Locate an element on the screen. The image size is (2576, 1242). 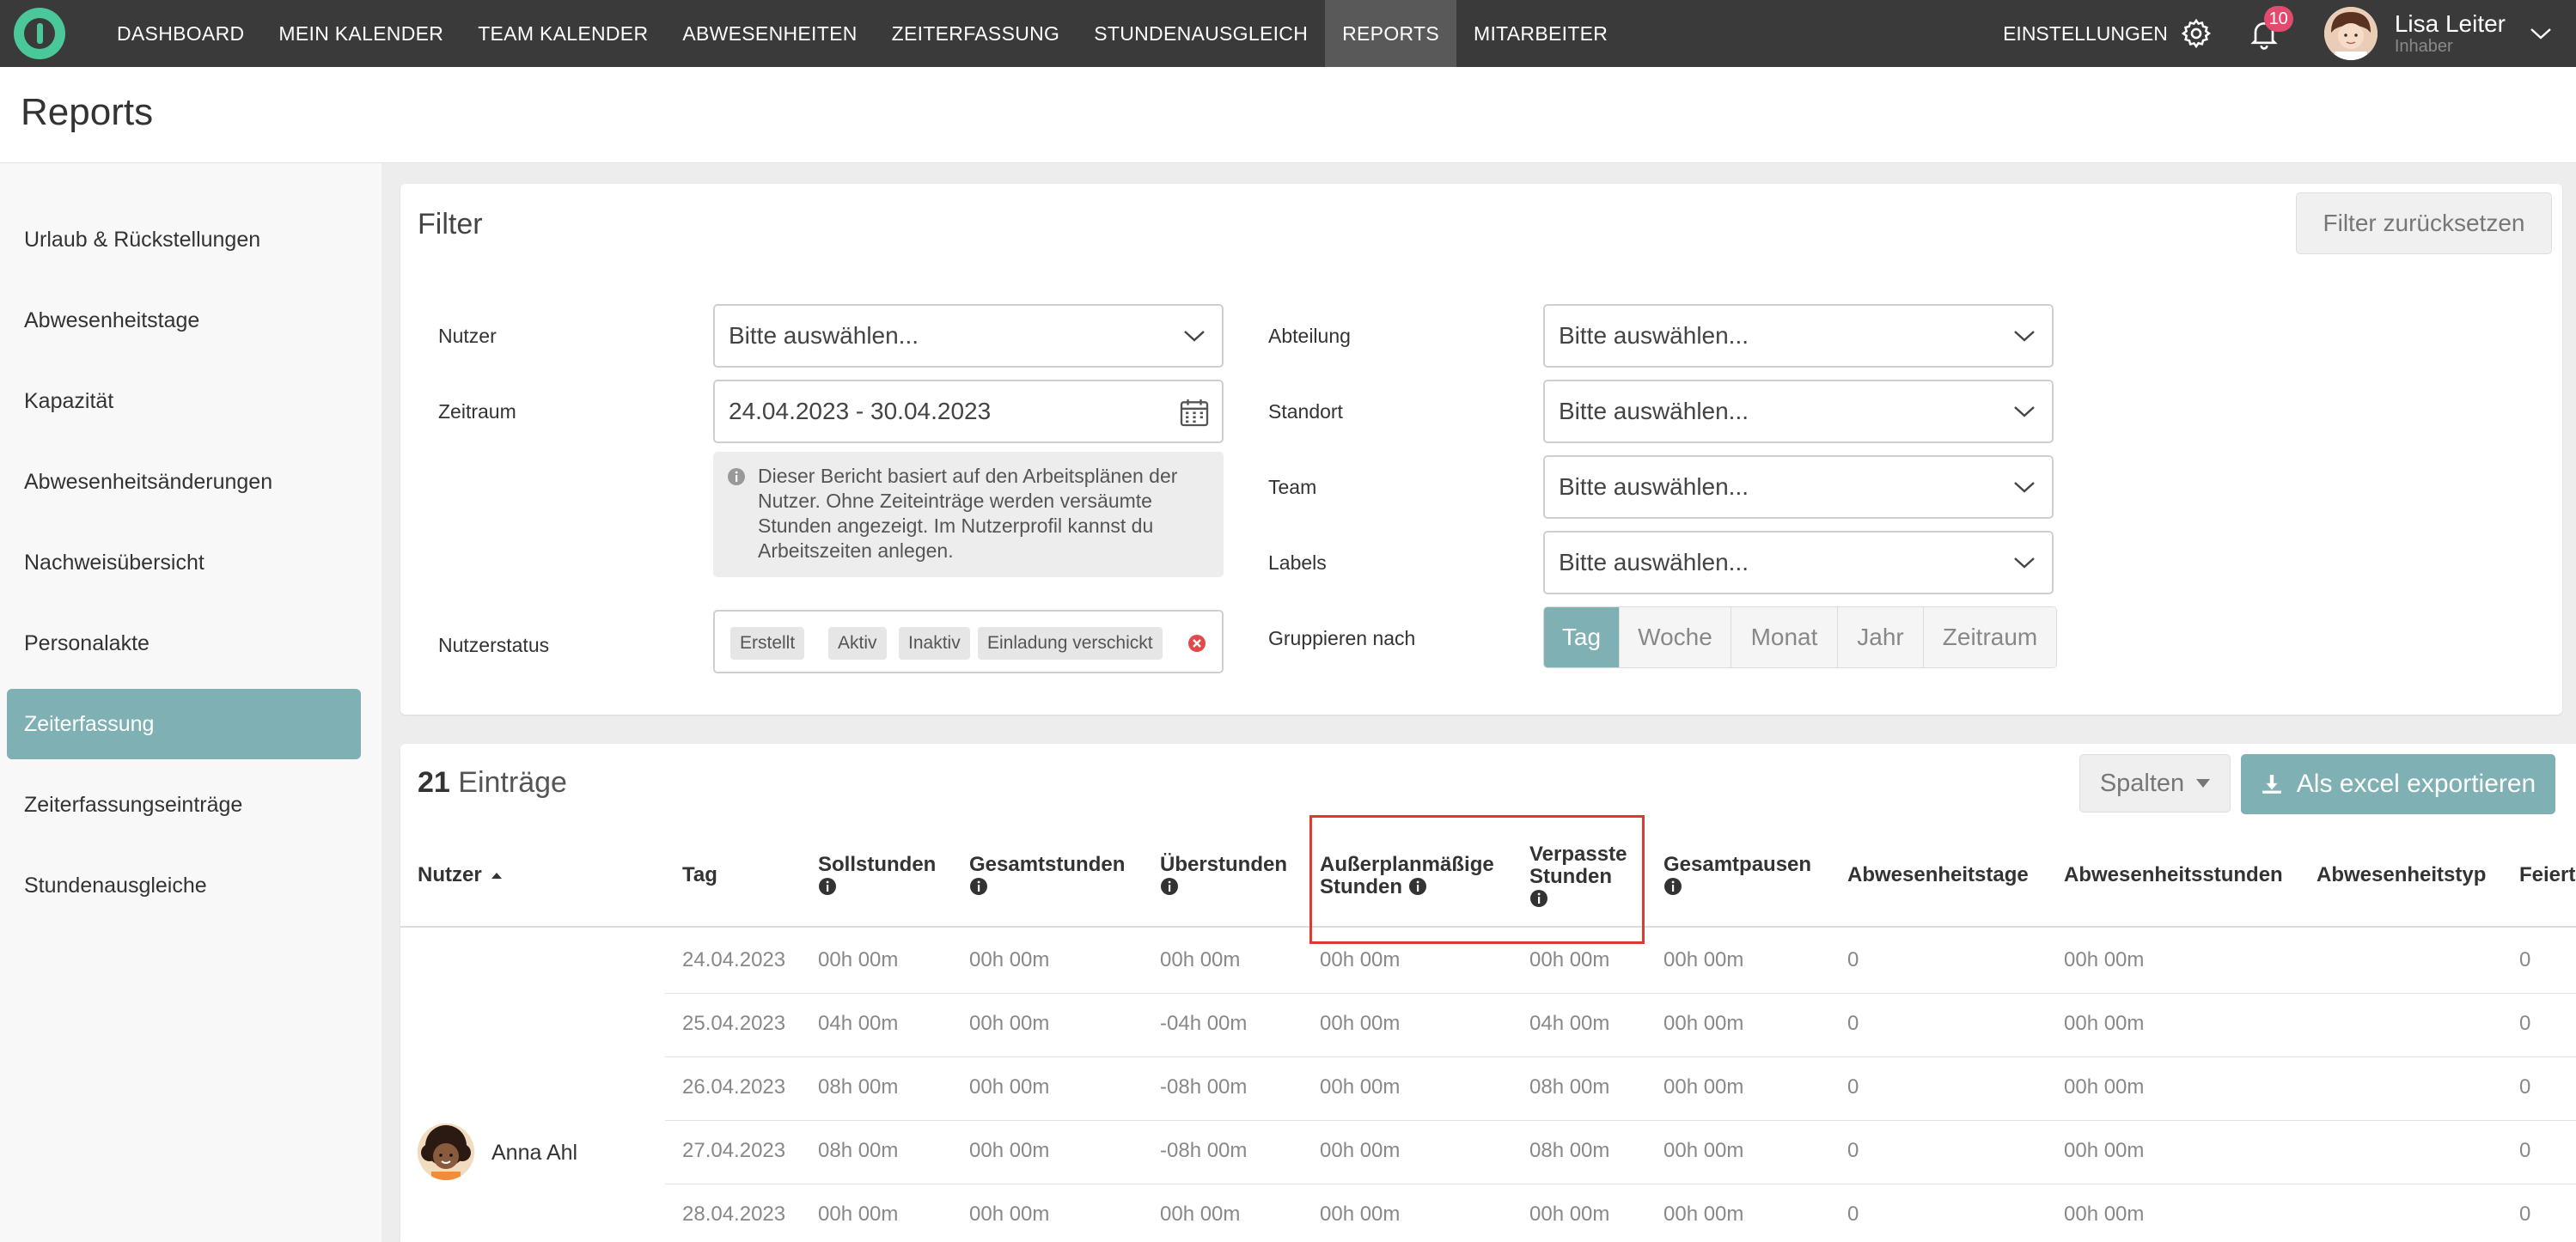
notifications-button: 10 is located at coordinates (2270, 28).